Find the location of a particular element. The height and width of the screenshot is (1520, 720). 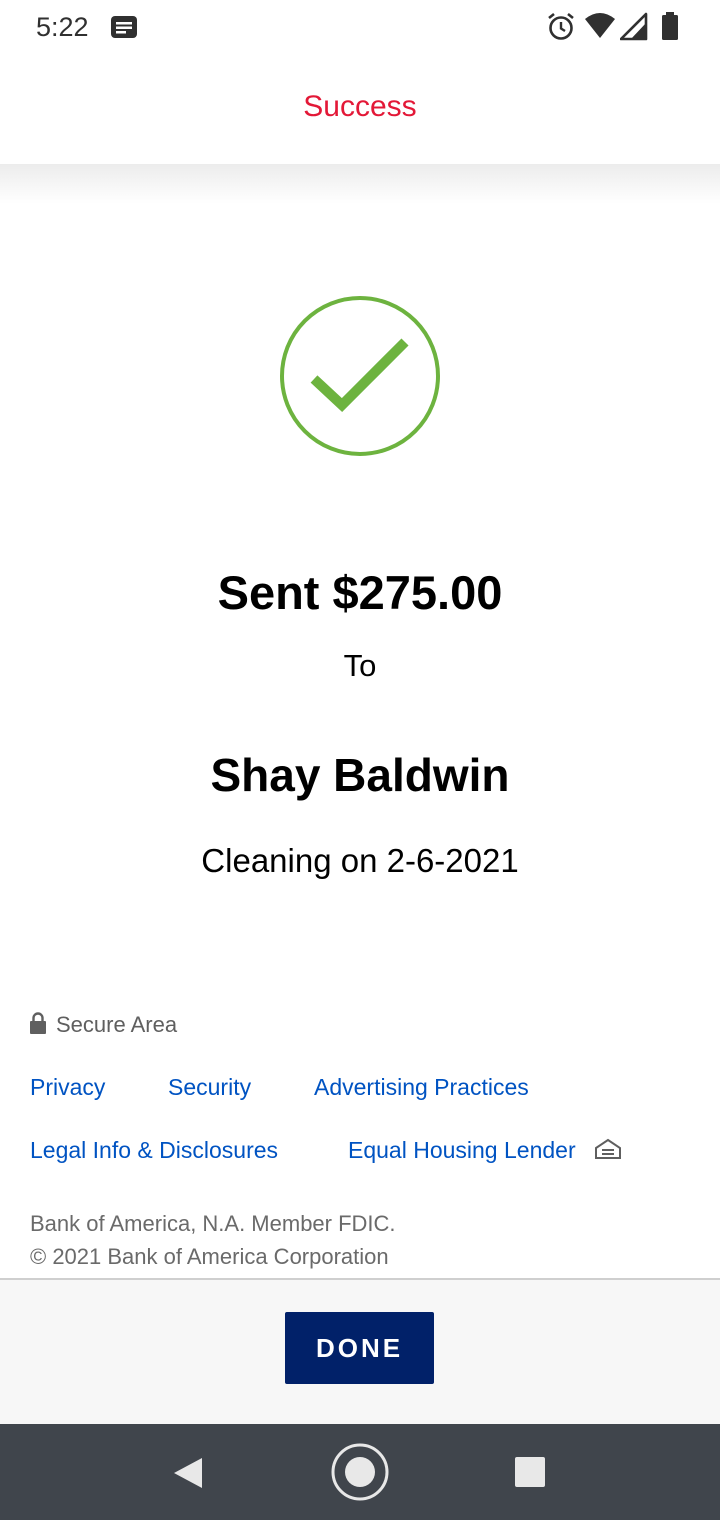

system-nav-bar is located at coordinates (360, 1472).